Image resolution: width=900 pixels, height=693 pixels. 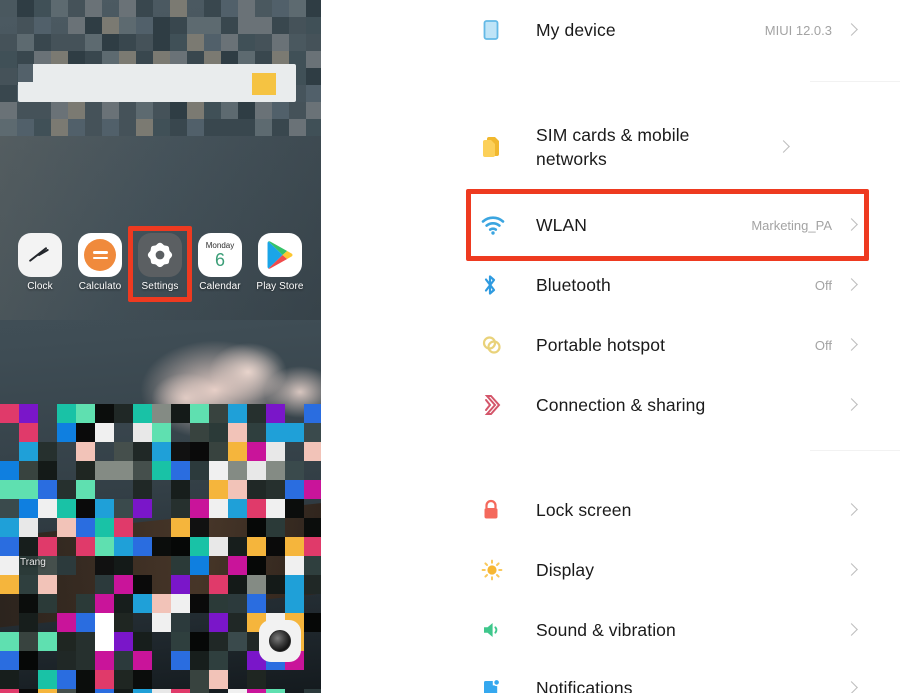 I want to click on settings-row-wlan: WLAN Marketing_PA, so click(x=610, y=225).